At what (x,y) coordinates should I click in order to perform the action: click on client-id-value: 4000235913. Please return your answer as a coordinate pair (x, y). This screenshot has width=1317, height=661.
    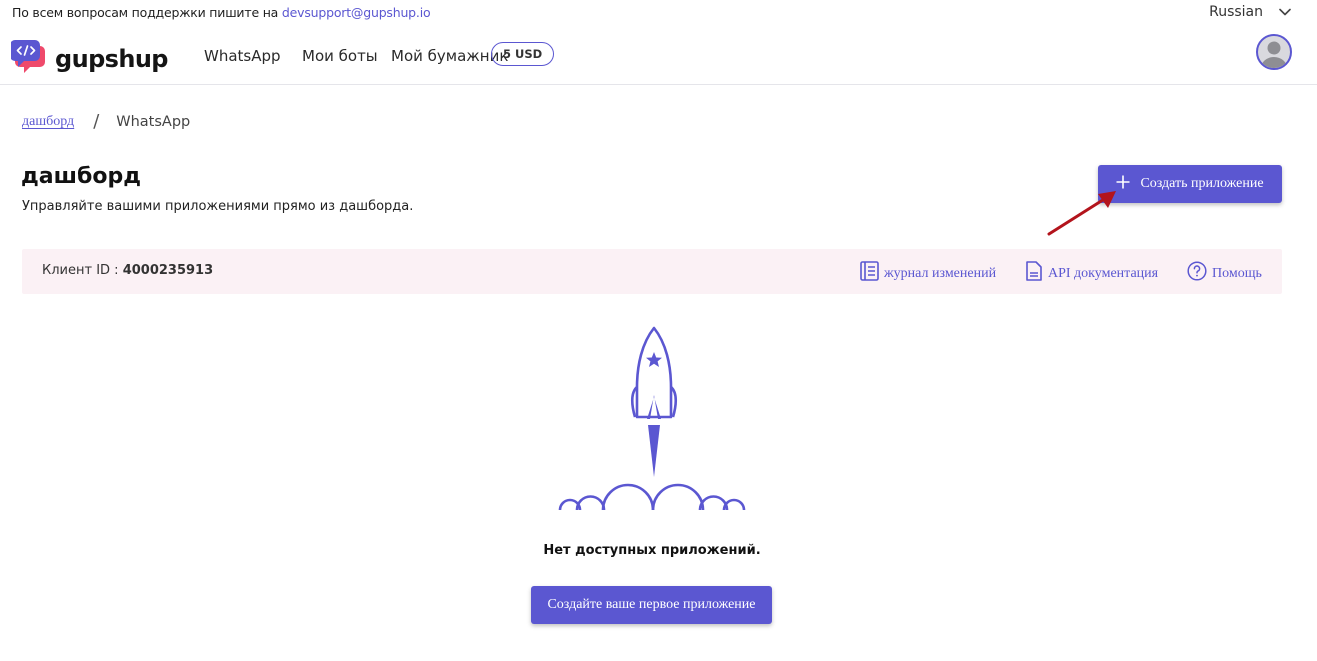
    Looking at the image, I should click on (168, 270).